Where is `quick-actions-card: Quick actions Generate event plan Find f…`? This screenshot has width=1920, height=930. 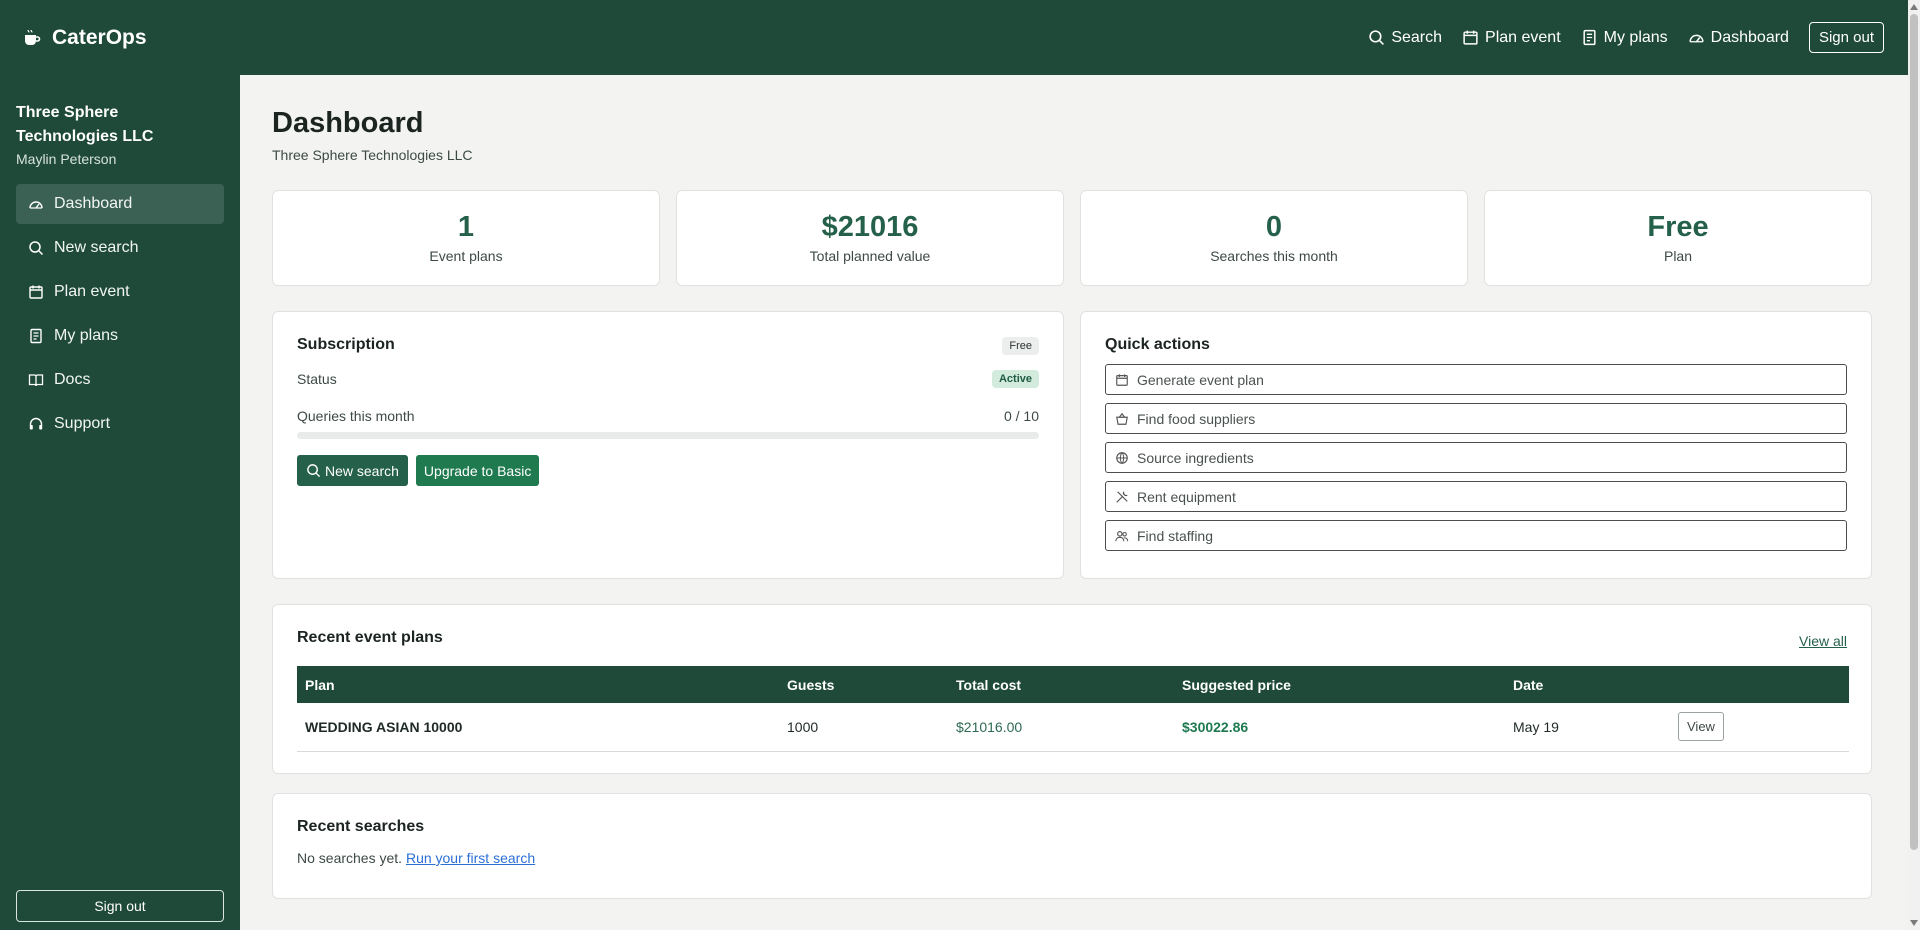
quick-actions-card: Quick actions Generate event plan Find f… is located at coordinates (1476, 445).